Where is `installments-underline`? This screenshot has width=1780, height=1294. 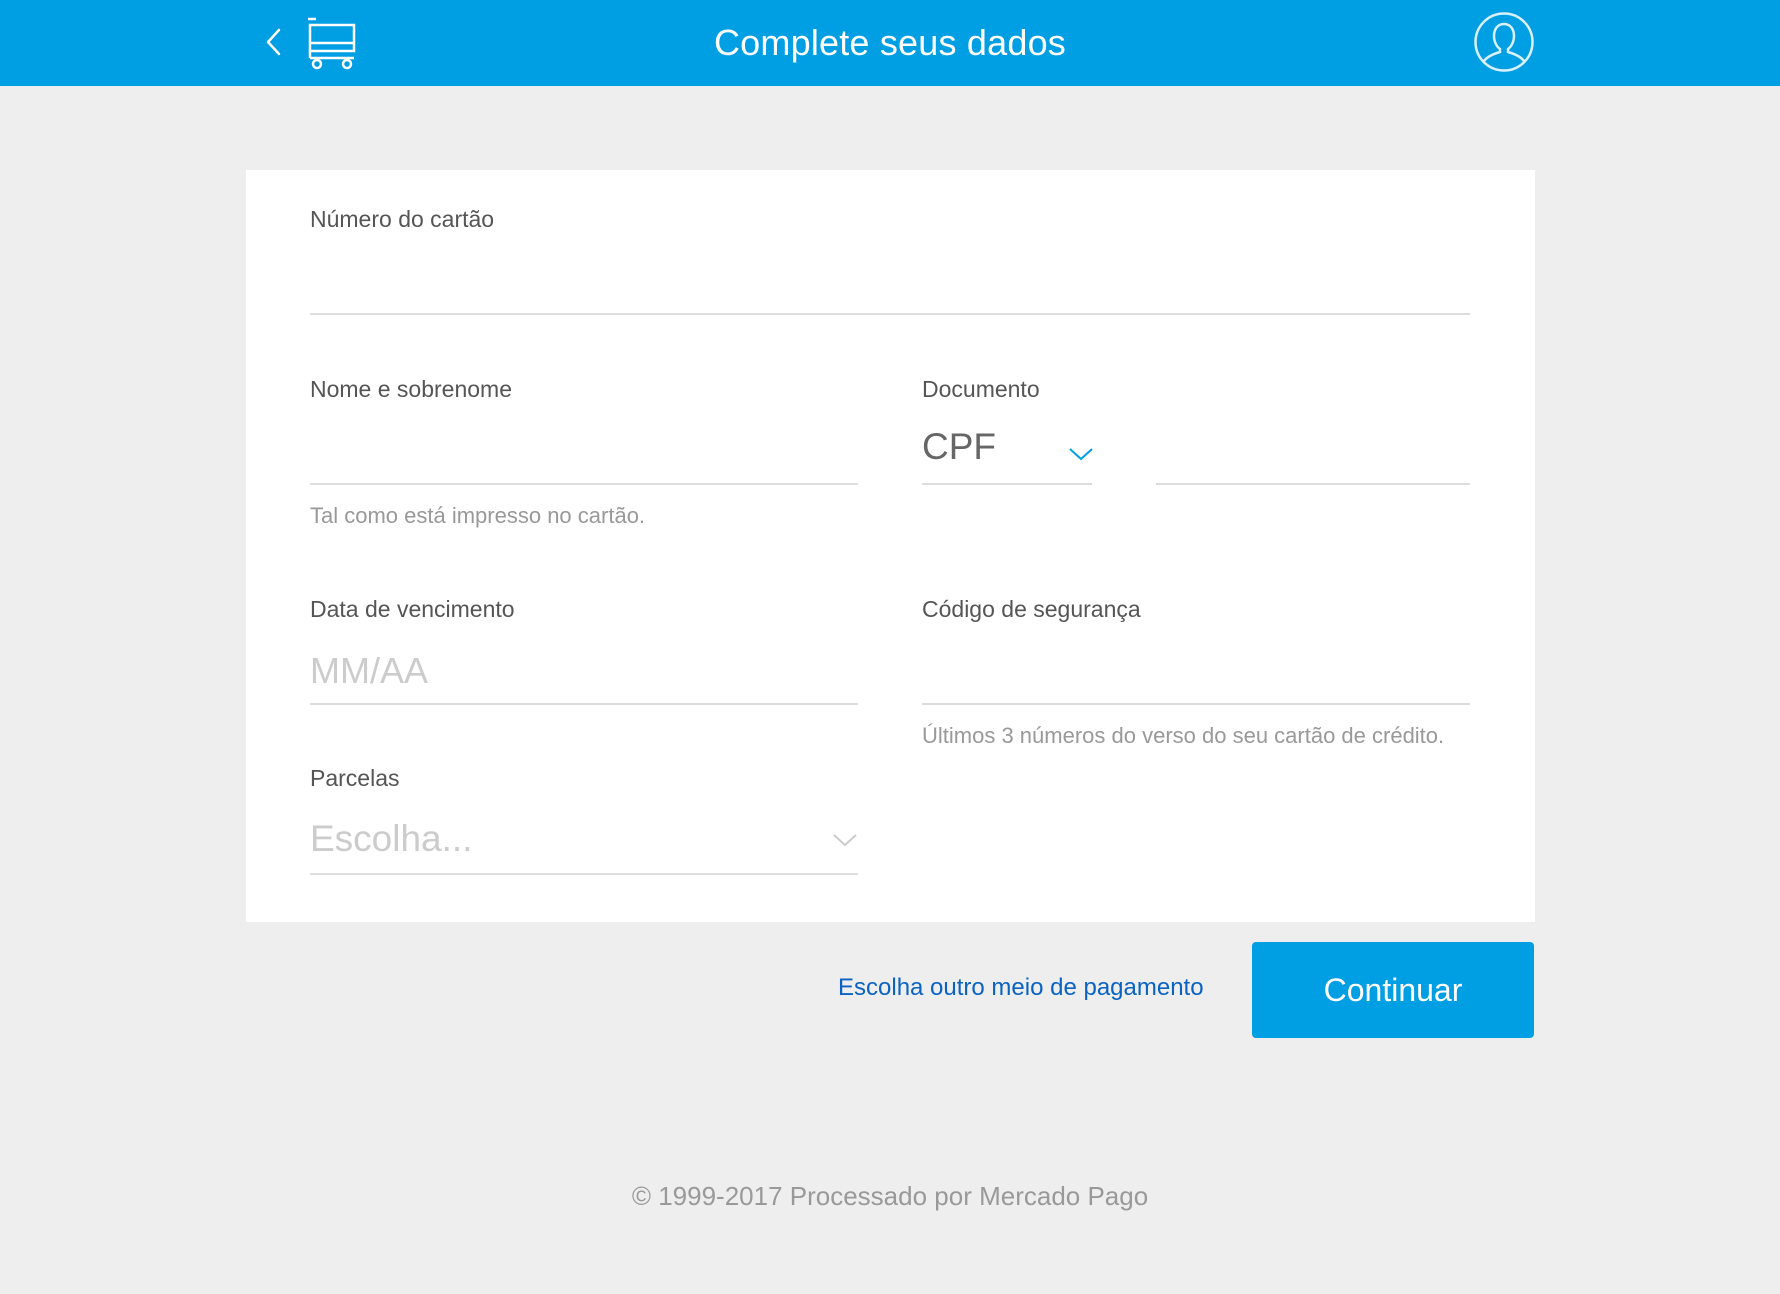 installments-underline is located at coordinates (584, 874).